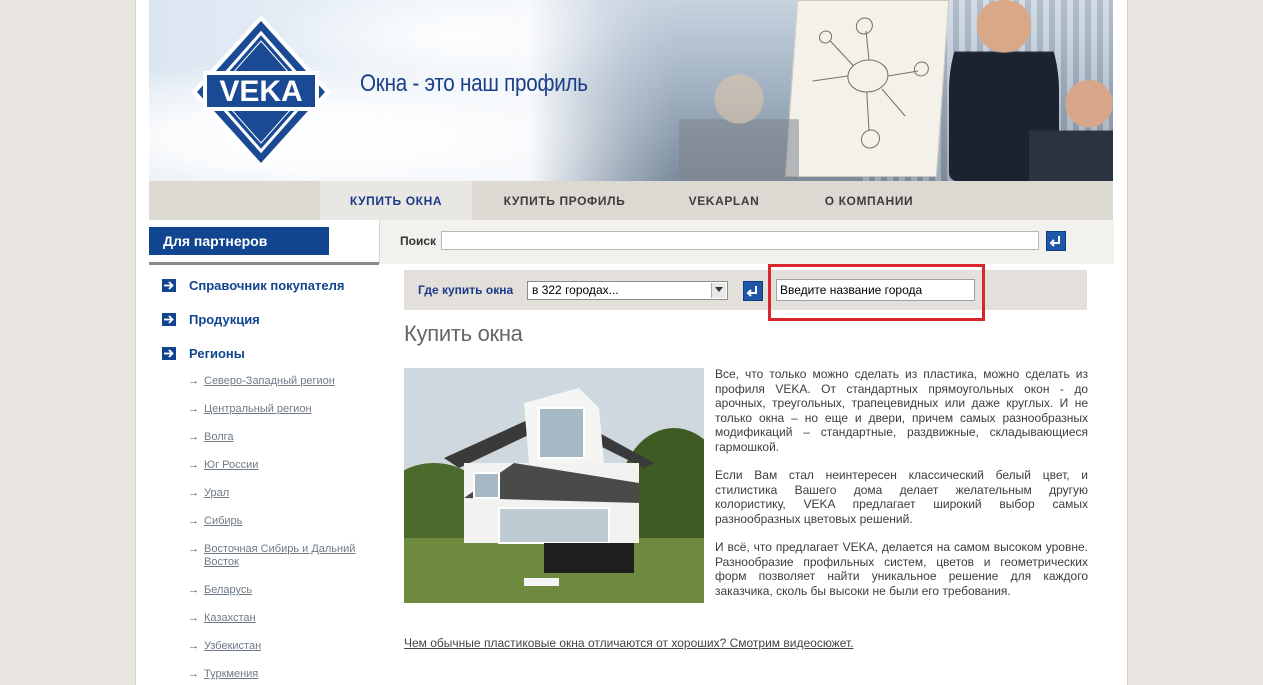 This screenshot has height=685, width=1263. Describe the element at coordinates (228, 590) in the screenshot. I see `region-label: Беларусь` at that location.